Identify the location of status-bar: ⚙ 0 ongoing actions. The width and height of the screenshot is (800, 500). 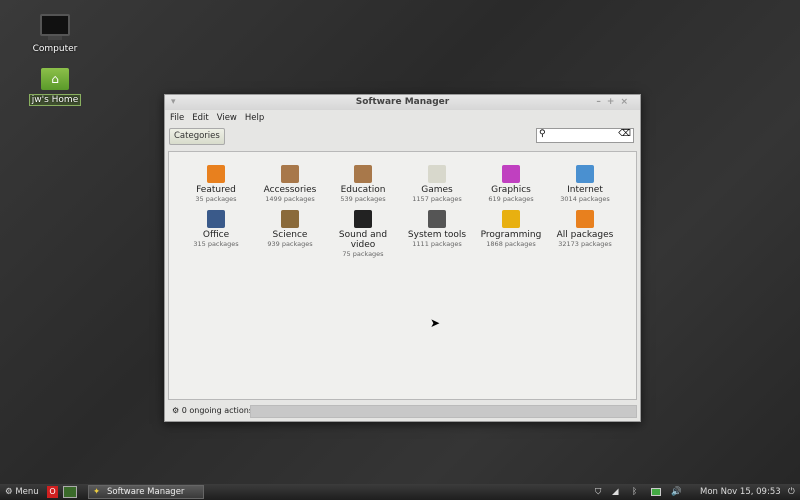
(402, 411).